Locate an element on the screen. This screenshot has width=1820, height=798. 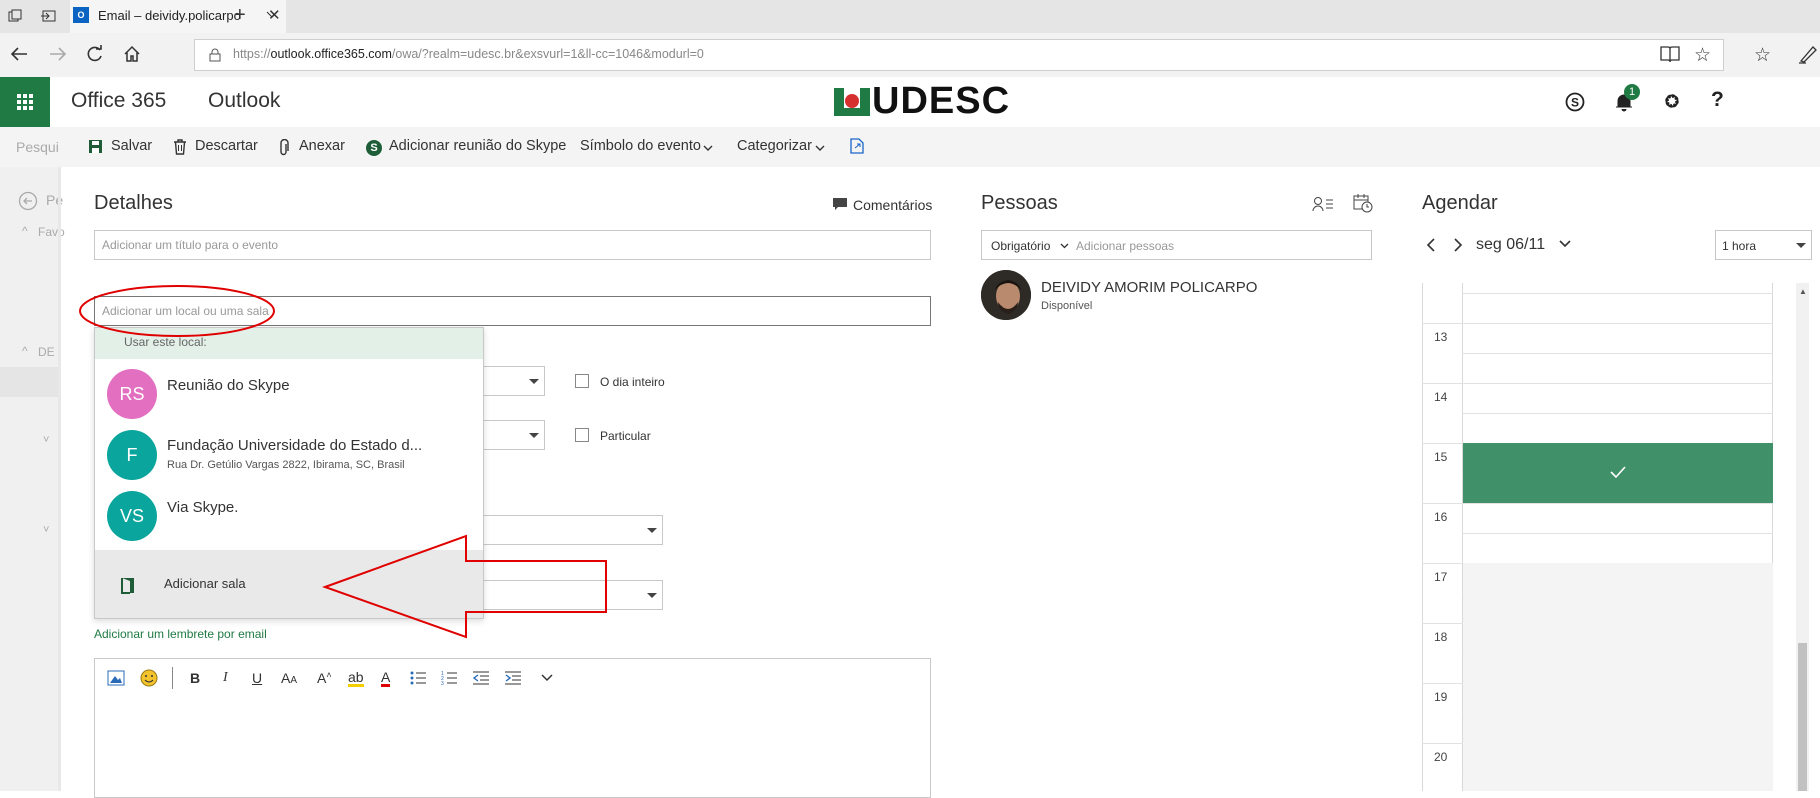
refresh-icon is located at coordinates (95, 54).